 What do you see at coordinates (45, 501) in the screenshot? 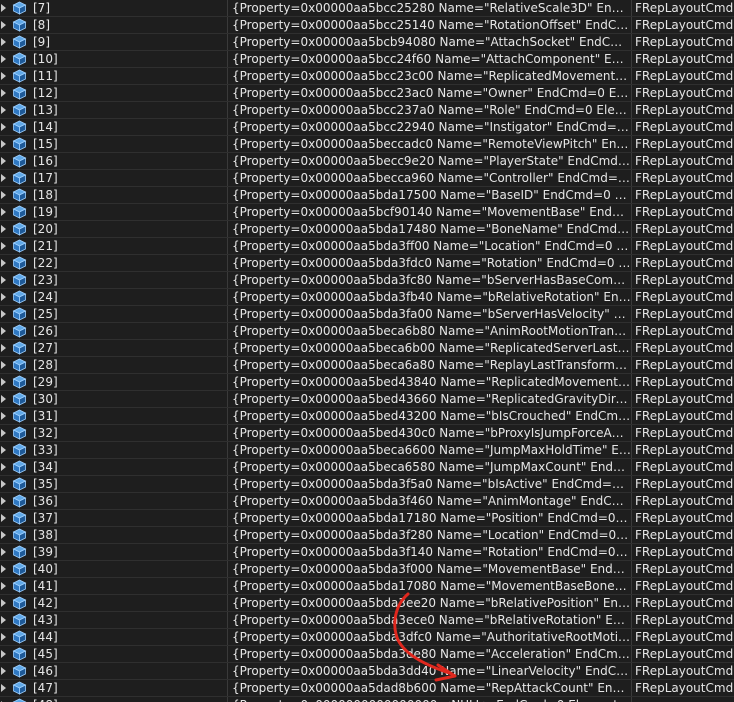
I see `row-index: [36]` at bounding box center [45, 501].